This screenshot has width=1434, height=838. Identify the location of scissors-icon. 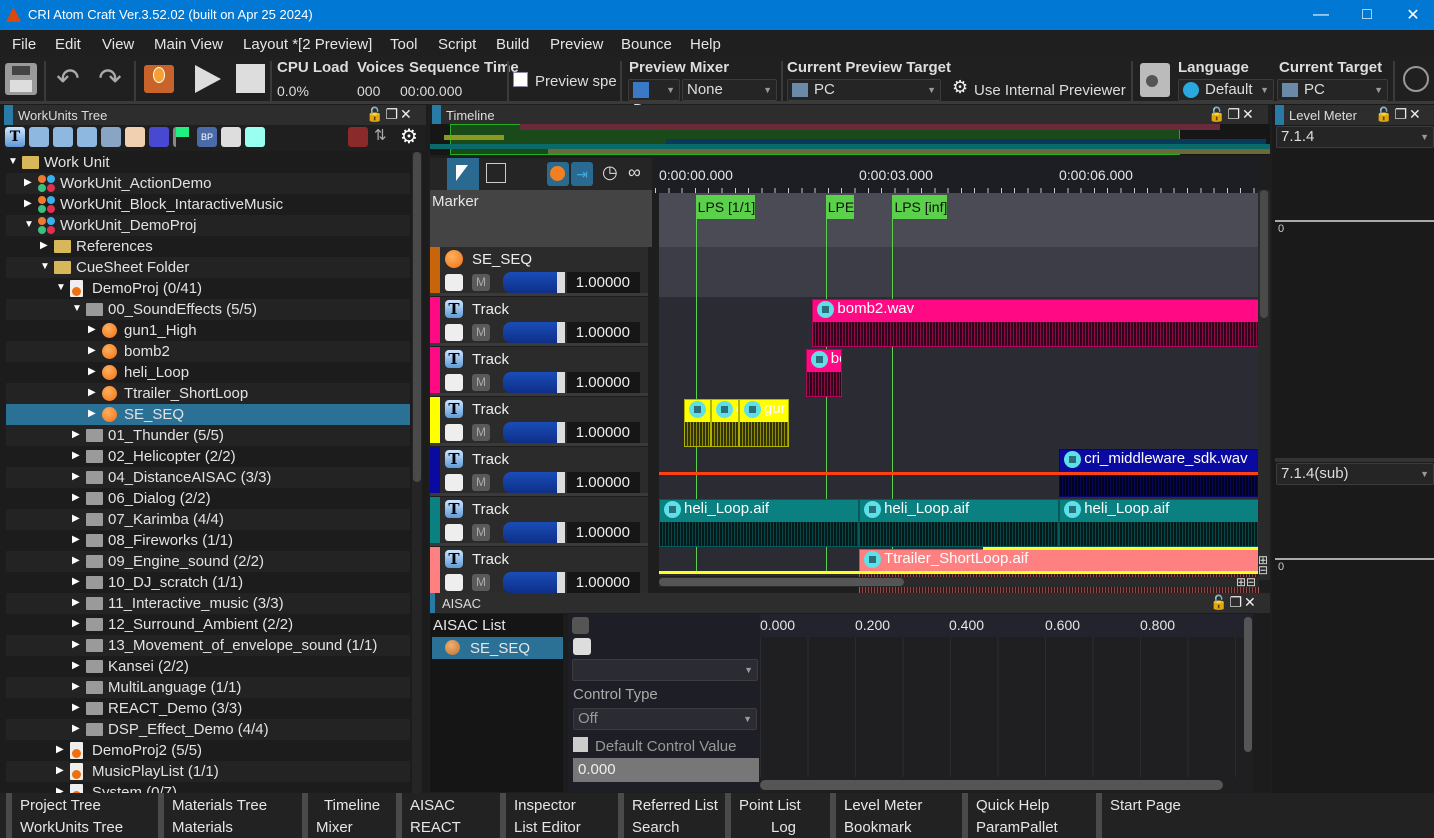
(496, 173).